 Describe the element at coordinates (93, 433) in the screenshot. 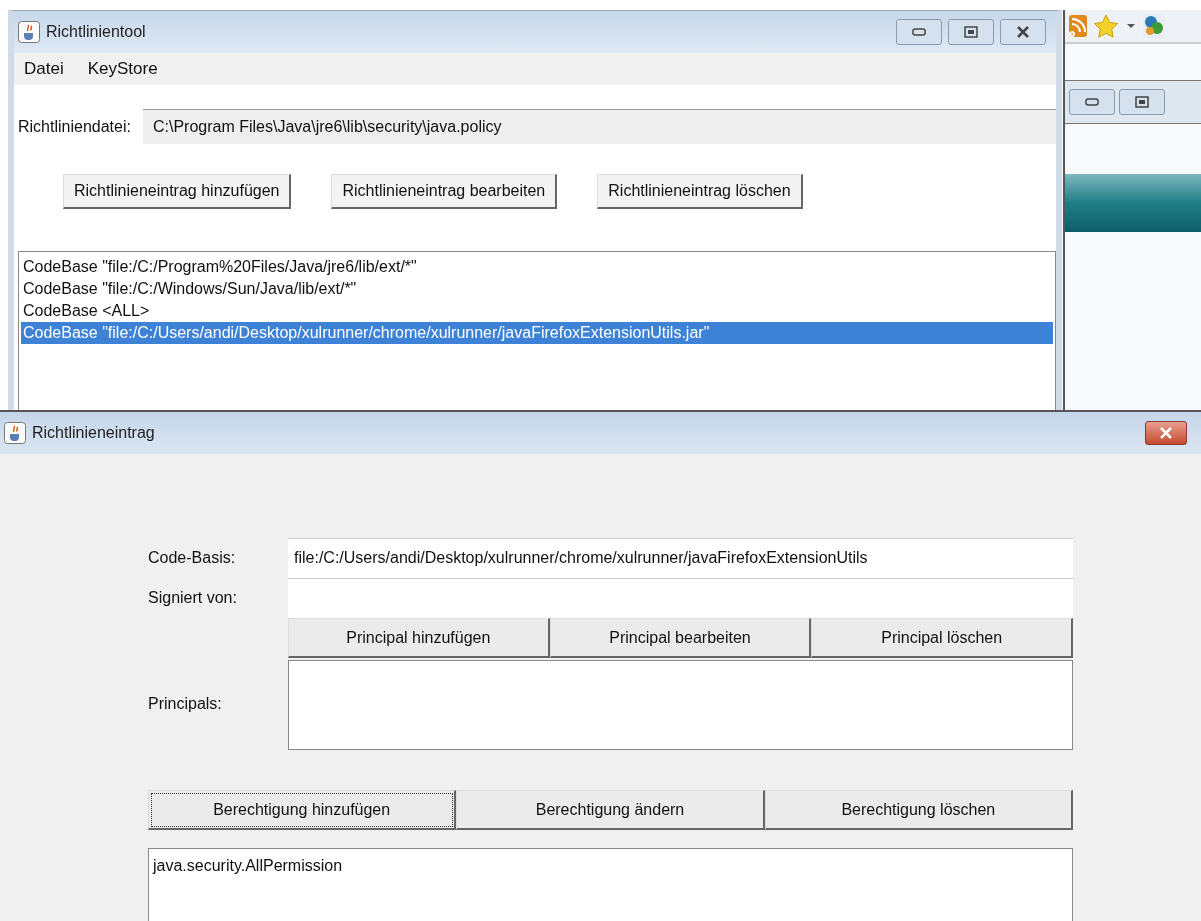

I see `window-title: Richtlinieneintrag` at that location.